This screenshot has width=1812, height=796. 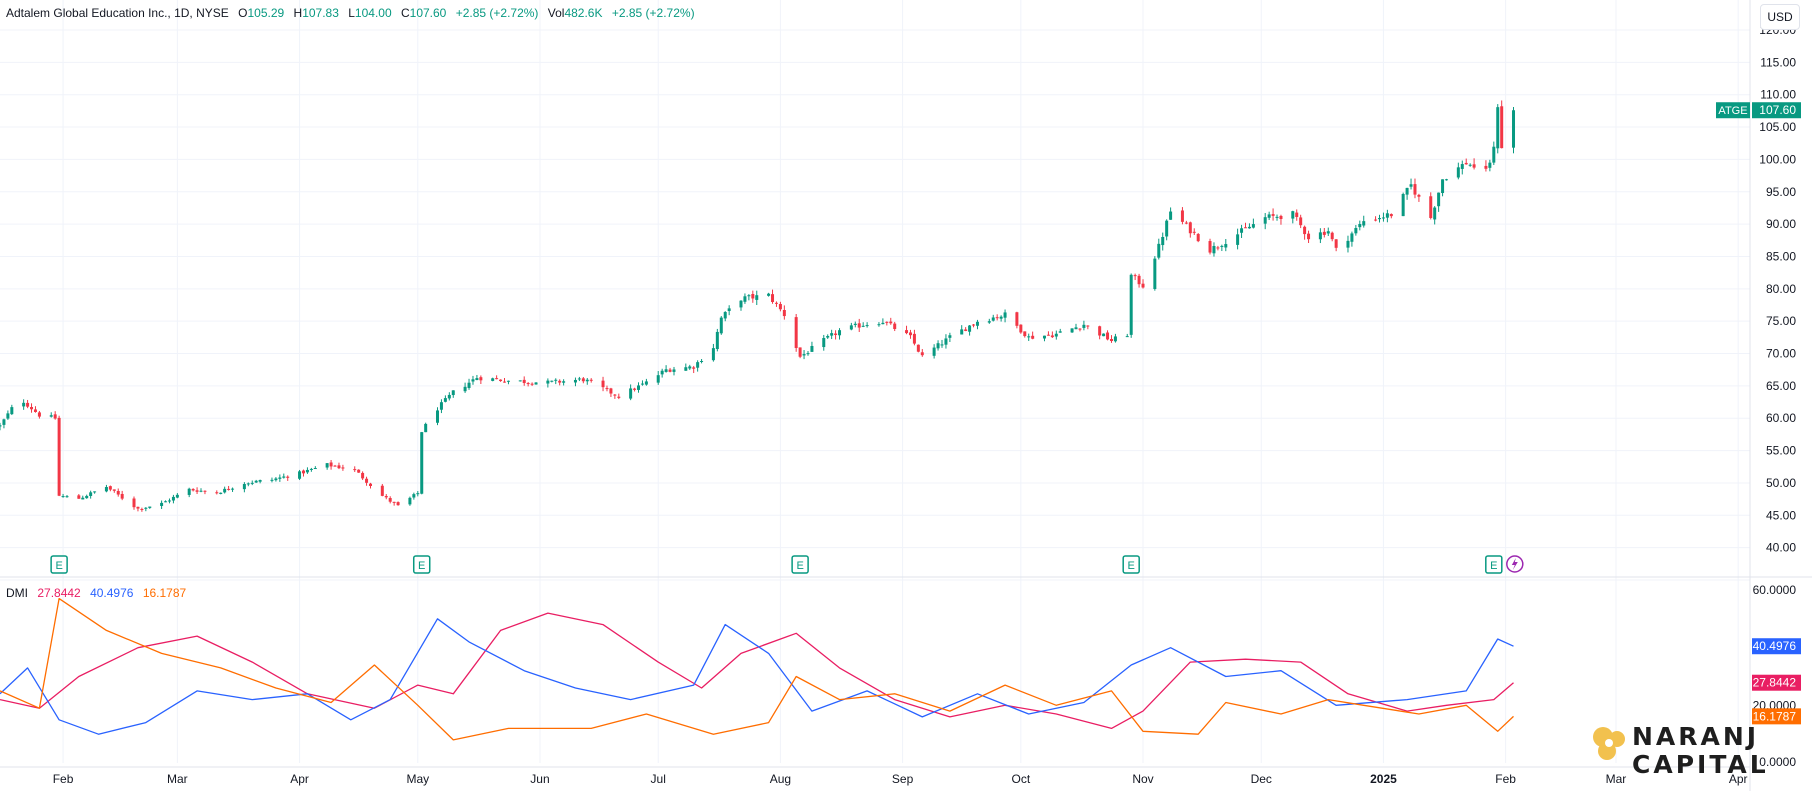 What do you see at coordinates (757, 676) in the screenshot?
I see `plus-di-line` at bounding box center [757, 676].